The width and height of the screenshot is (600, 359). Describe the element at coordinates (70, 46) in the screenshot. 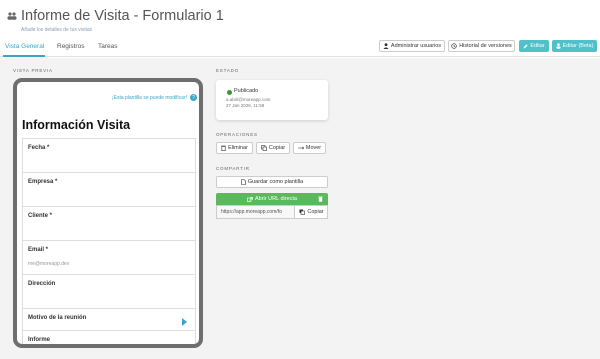

I see `tab-registros: Registros` at that location.